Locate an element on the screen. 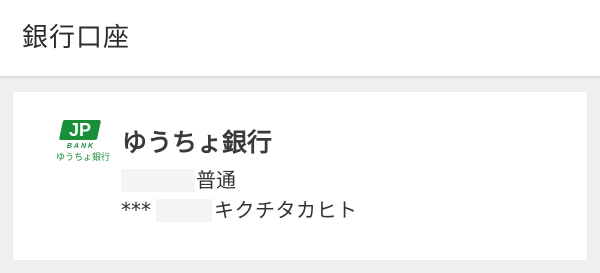 This screenshot has width=600, height=273. bank-name: ゆうちょ銀行 is located at coordinates (197, 142).